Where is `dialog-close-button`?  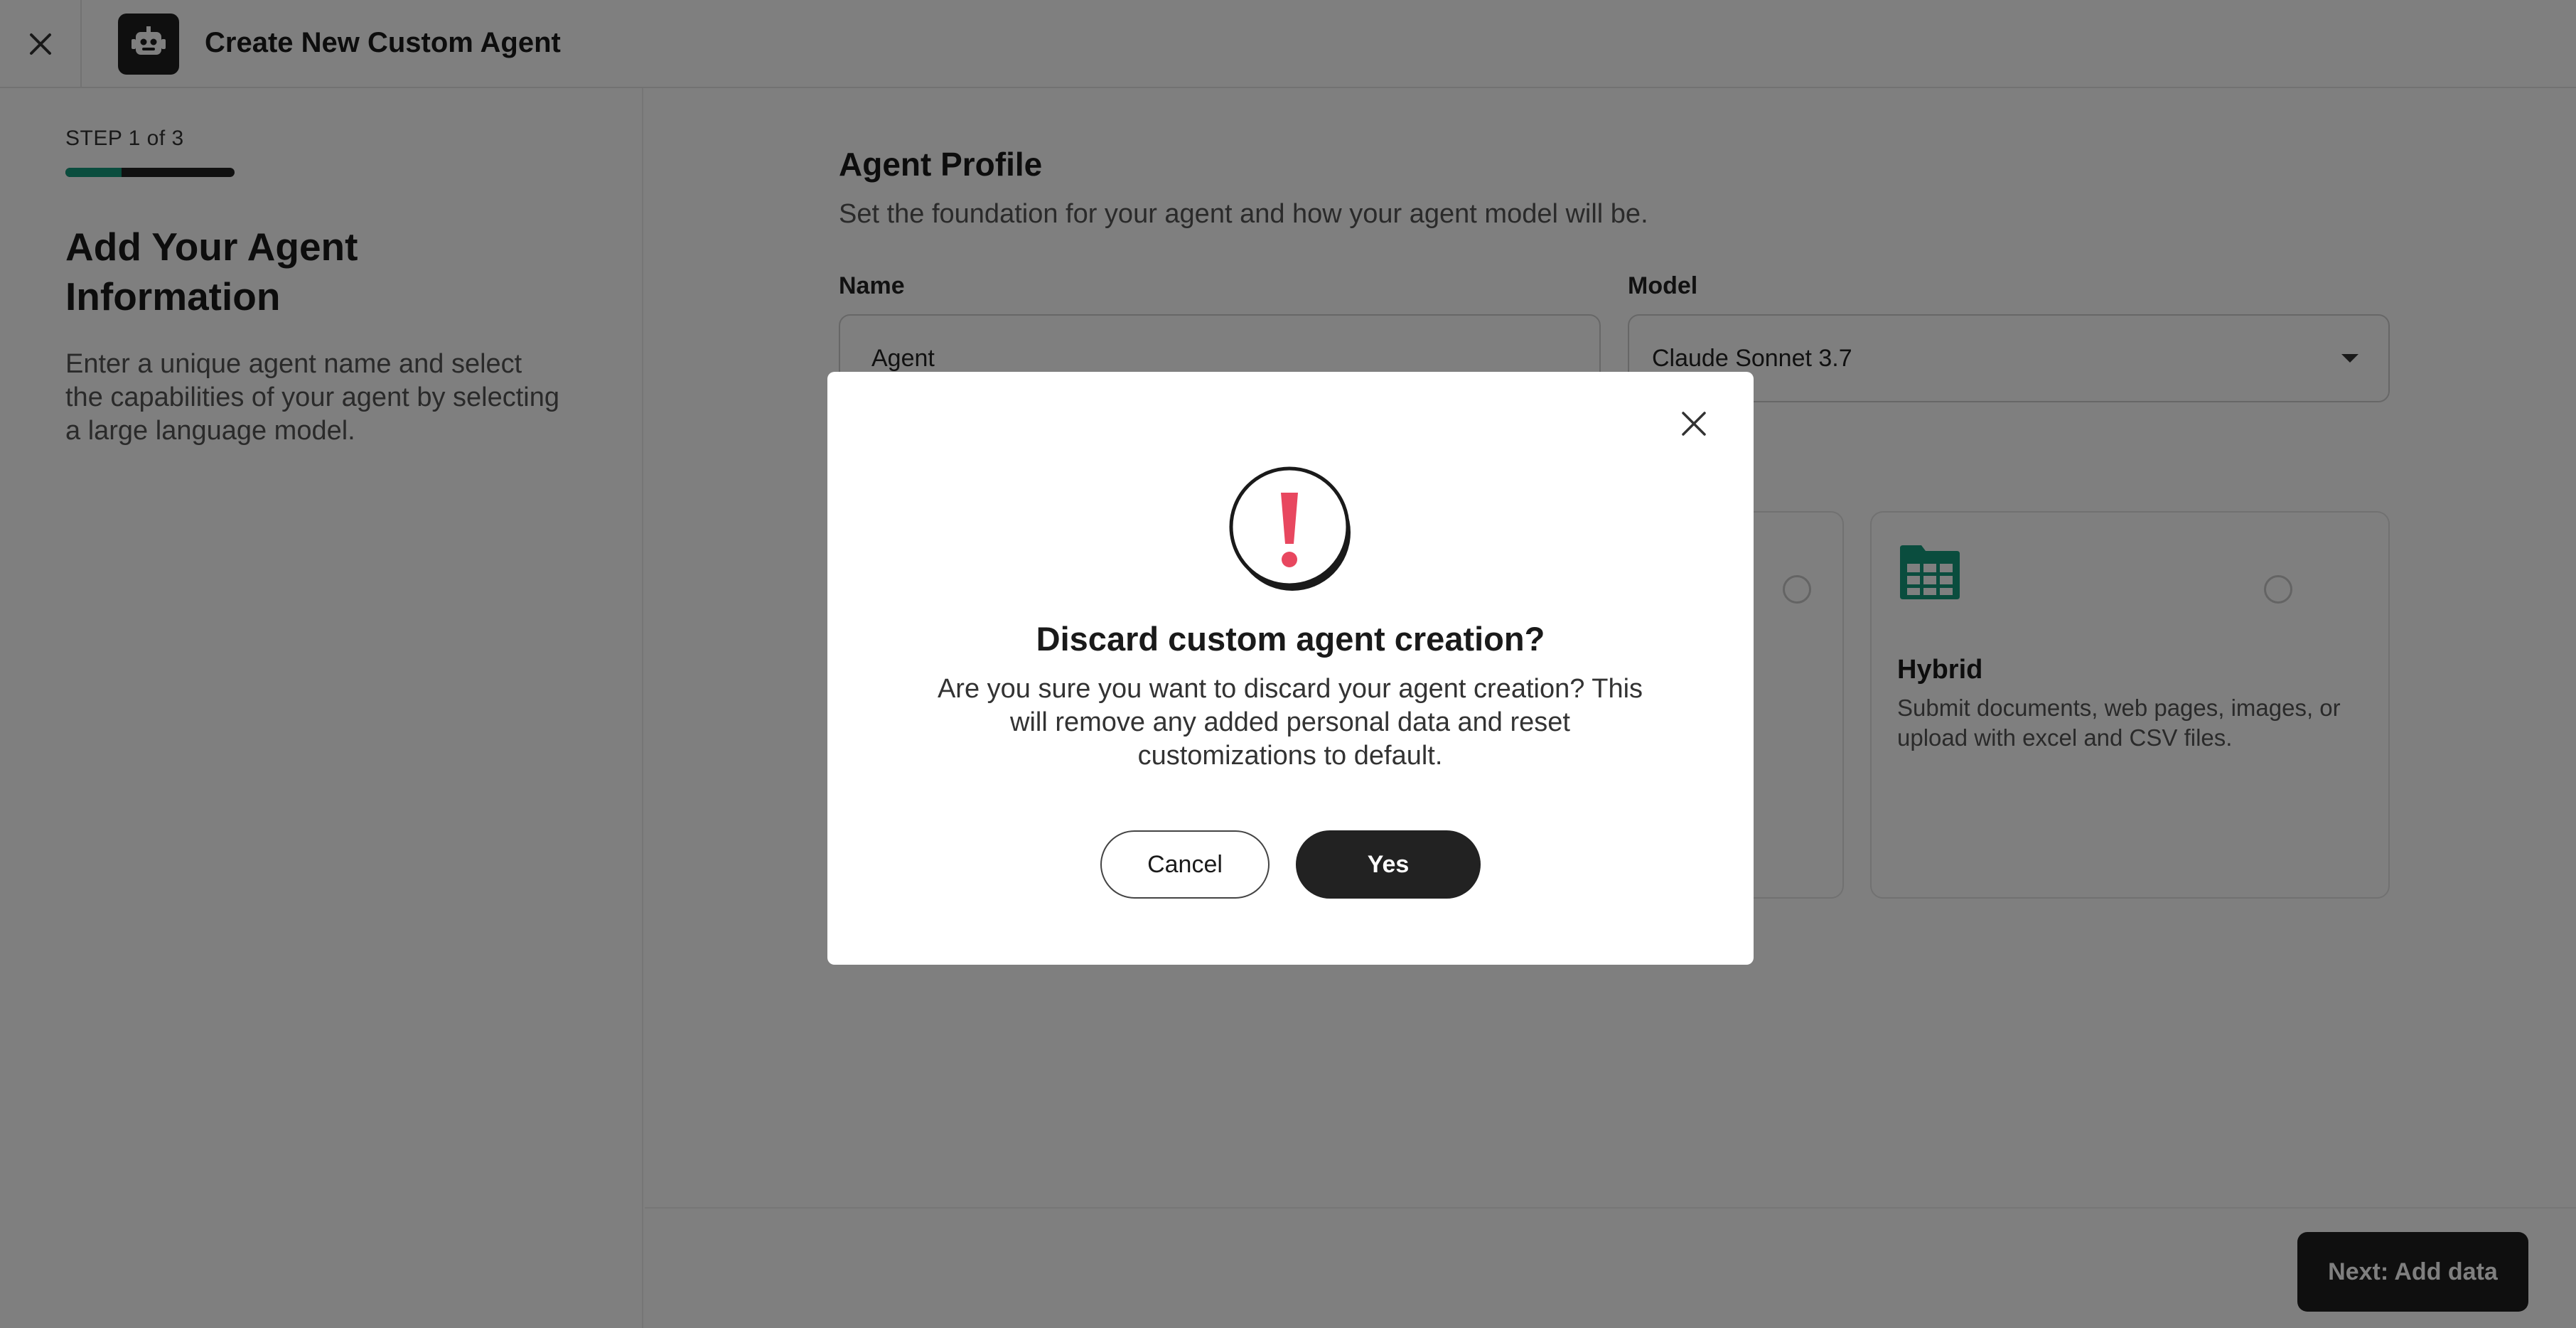 dialog-close-button is located at coordinates (1694, 423).